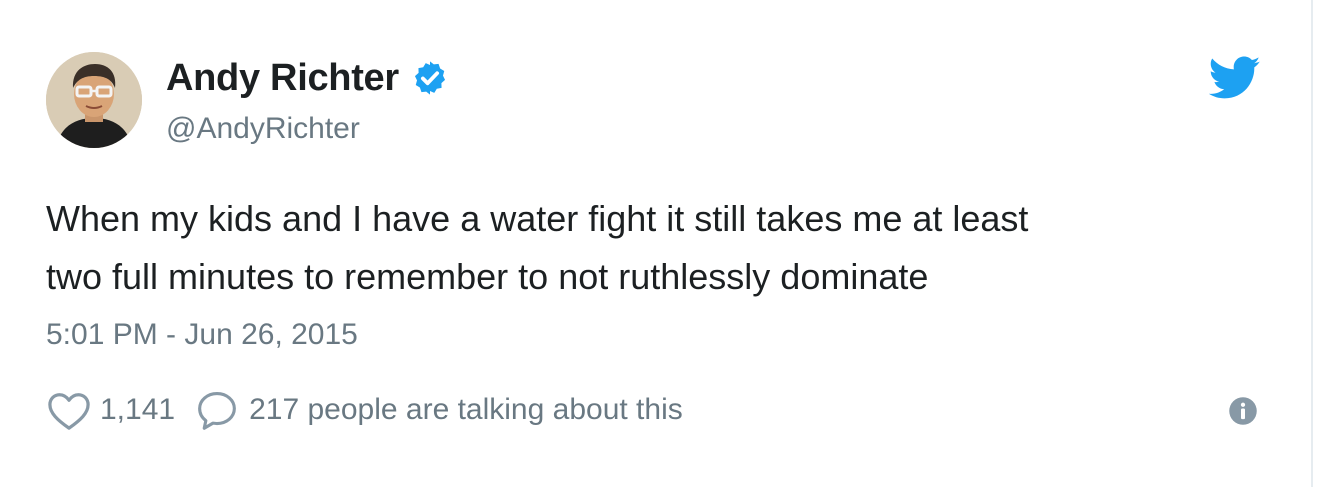 This screenshot has width=1320, height=487. I want to click on info-icon, so click(1243, 411).